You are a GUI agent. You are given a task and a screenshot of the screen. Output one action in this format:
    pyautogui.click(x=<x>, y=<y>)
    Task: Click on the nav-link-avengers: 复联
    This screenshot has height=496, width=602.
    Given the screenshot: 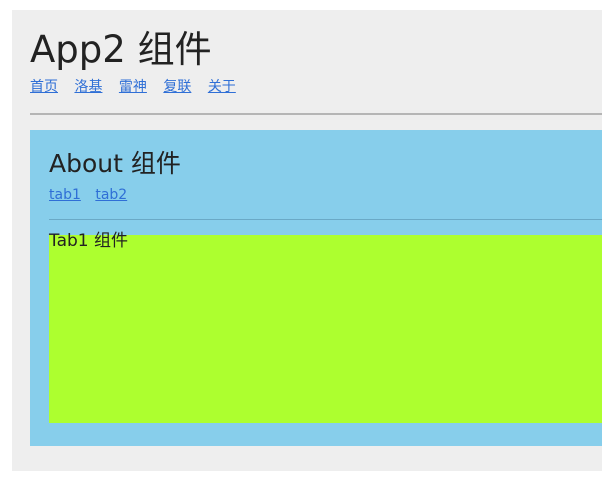 What is the action you would take?
    pyautogui.click(x=177, y=87)
    